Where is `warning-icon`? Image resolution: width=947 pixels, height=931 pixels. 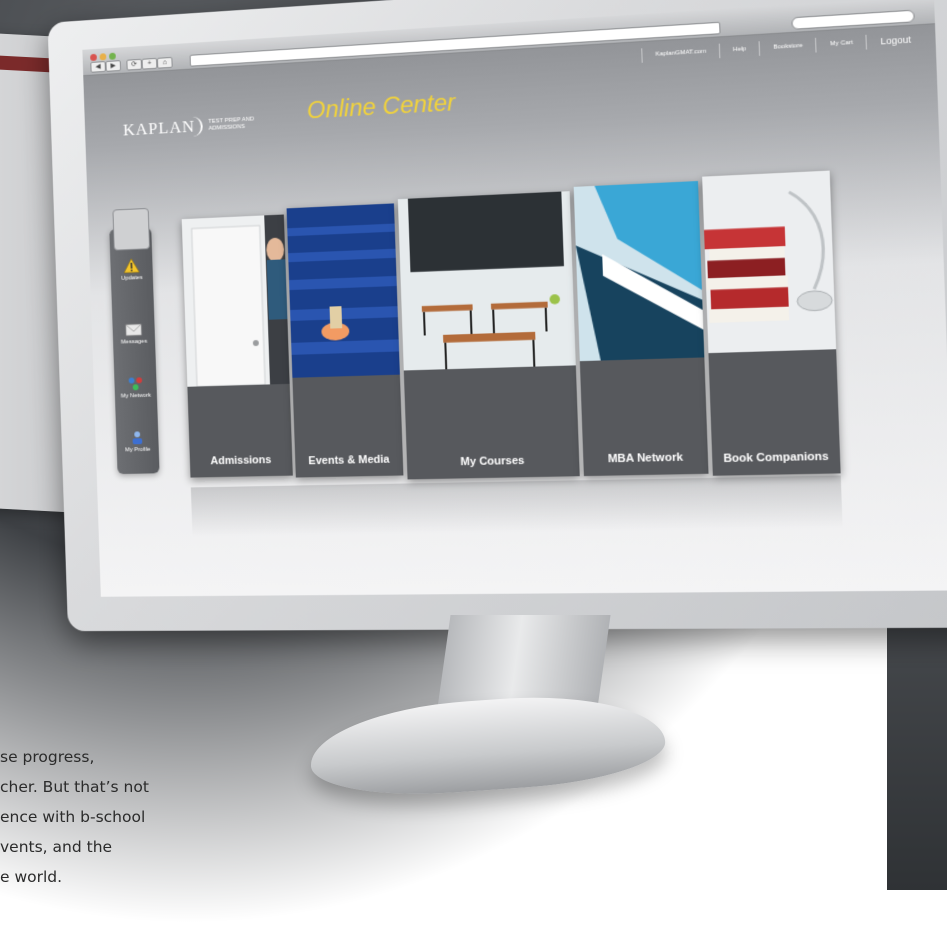 warning-icon is located at coordinates (132, 265).